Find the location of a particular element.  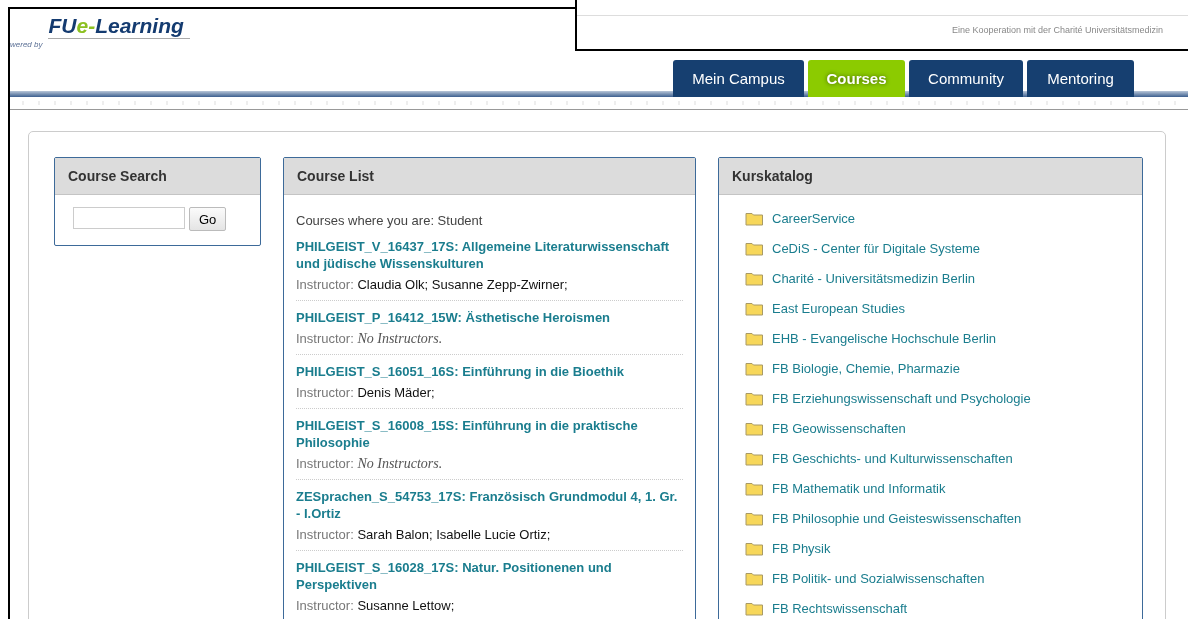

catalog-link: FB Geowissenschaften is located at coordinates (839, 428).